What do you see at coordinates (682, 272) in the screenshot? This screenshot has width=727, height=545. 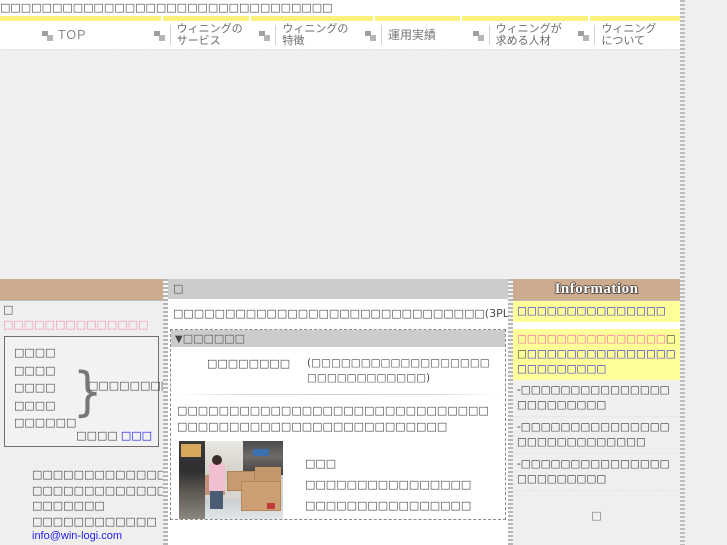 I see `page-right-divider` at bounding box center [682, 272].